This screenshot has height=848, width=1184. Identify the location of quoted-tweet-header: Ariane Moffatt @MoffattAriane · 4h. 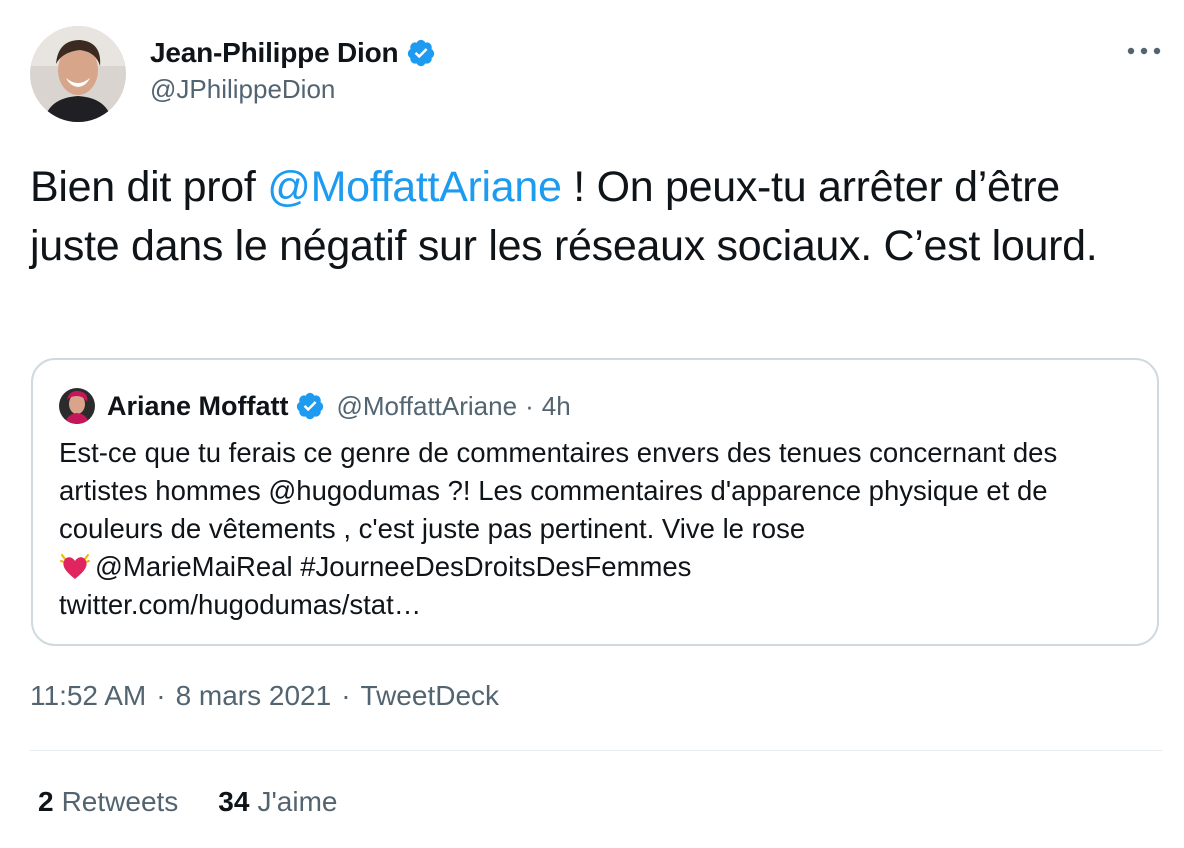
(315, 406).